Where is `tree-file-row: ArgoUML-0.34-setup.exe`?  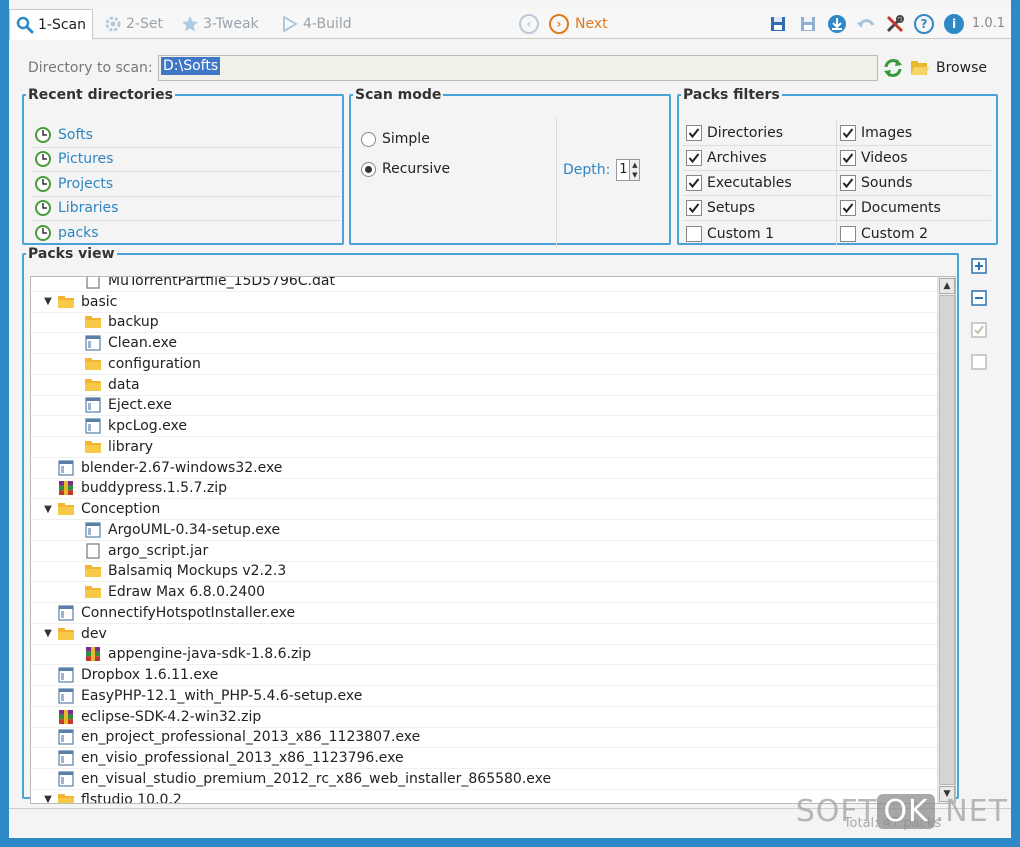 tree-file-row: ArgoUML-0.34-setup.exe is located at coordinates (485, 530).